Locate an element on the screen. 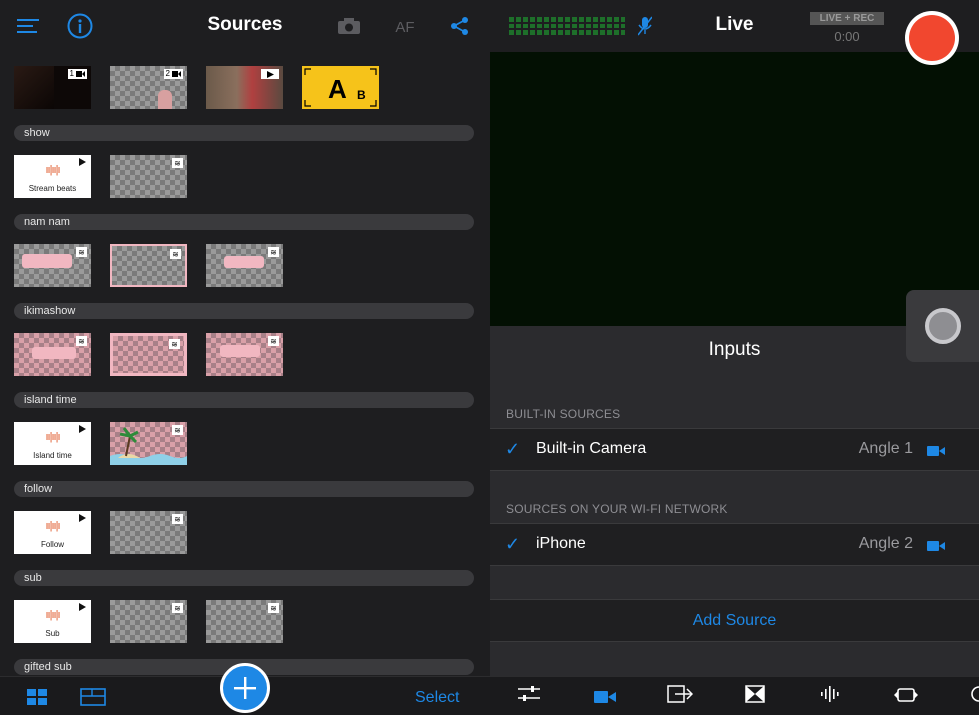  grid-view-icon is located at coordinates (37, 697).